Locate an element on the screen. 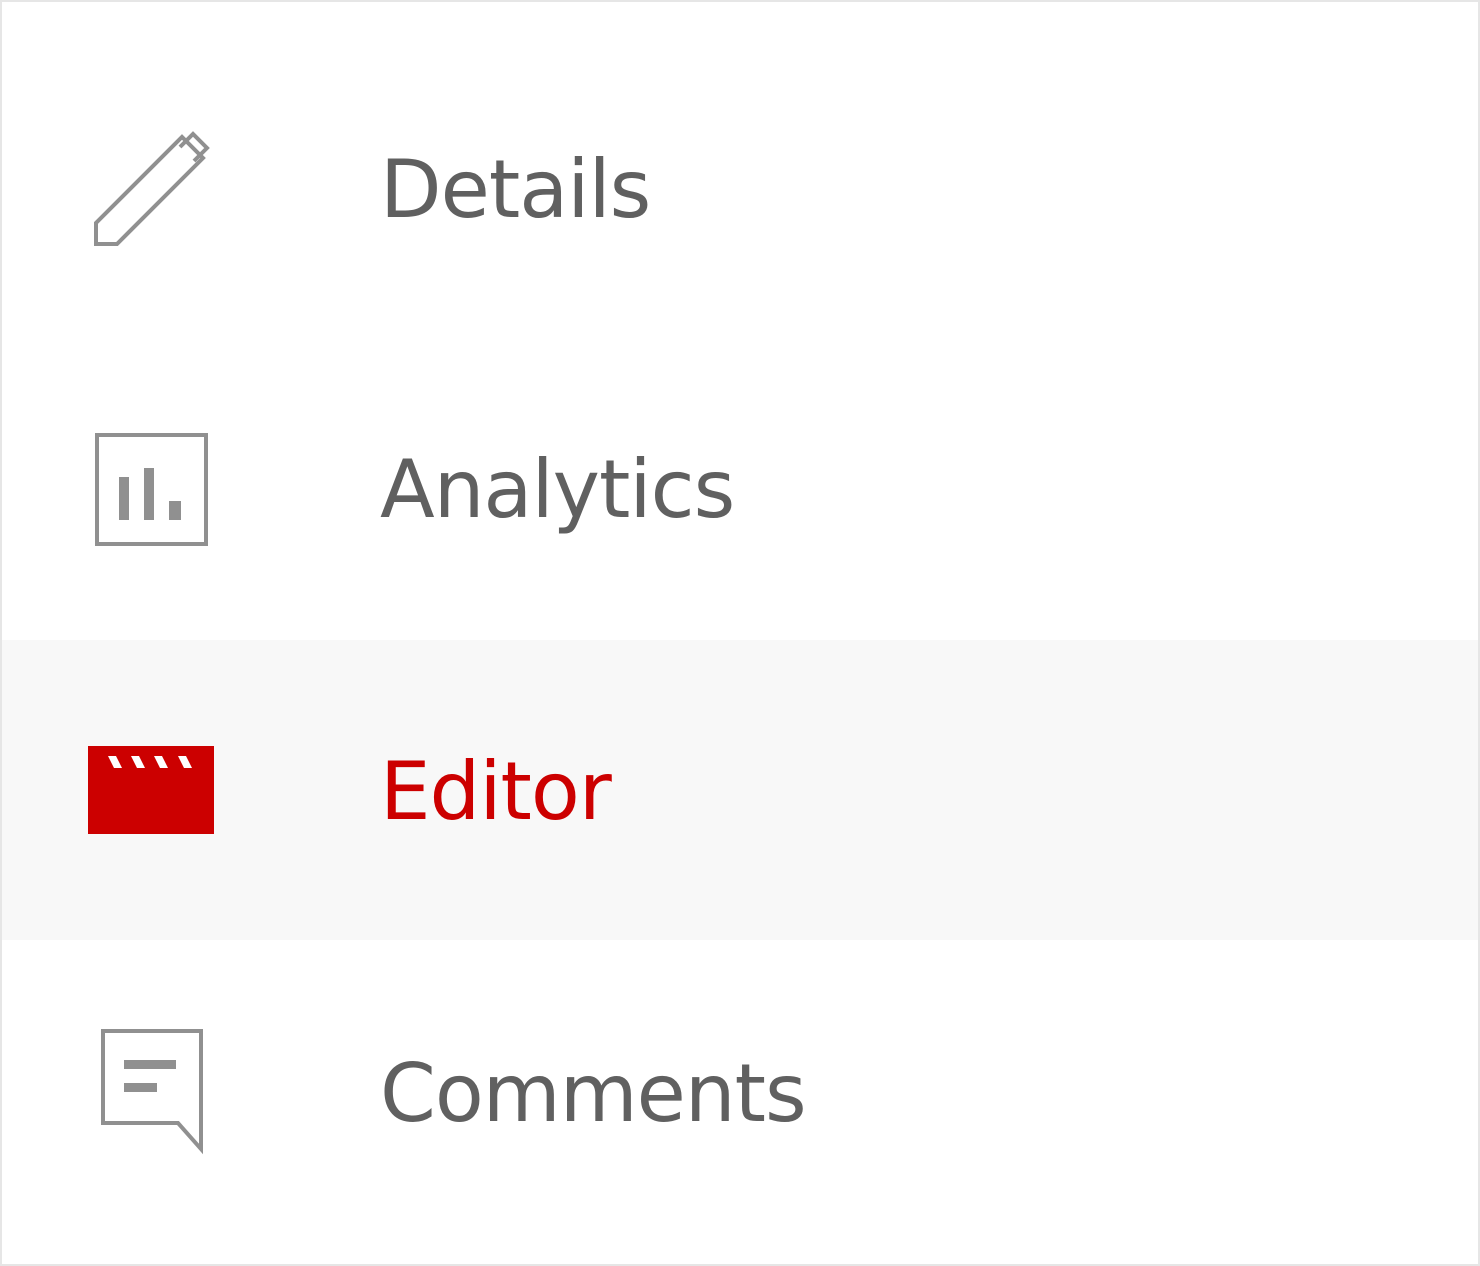 The image size is (1480, 1266). comment-icon is located at coordinates (153, 1091).